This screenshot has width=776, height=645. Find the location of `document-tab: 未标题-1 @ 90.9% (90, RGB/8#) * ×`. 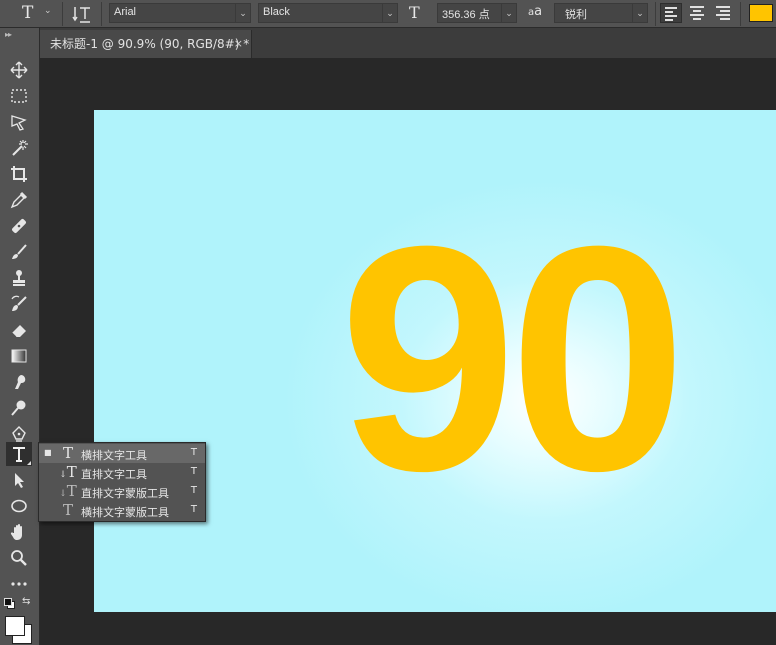

document-tab: 未标题-1 @ 90.9% (90, RGB/8#) * × is located at coordinates (146, 44).